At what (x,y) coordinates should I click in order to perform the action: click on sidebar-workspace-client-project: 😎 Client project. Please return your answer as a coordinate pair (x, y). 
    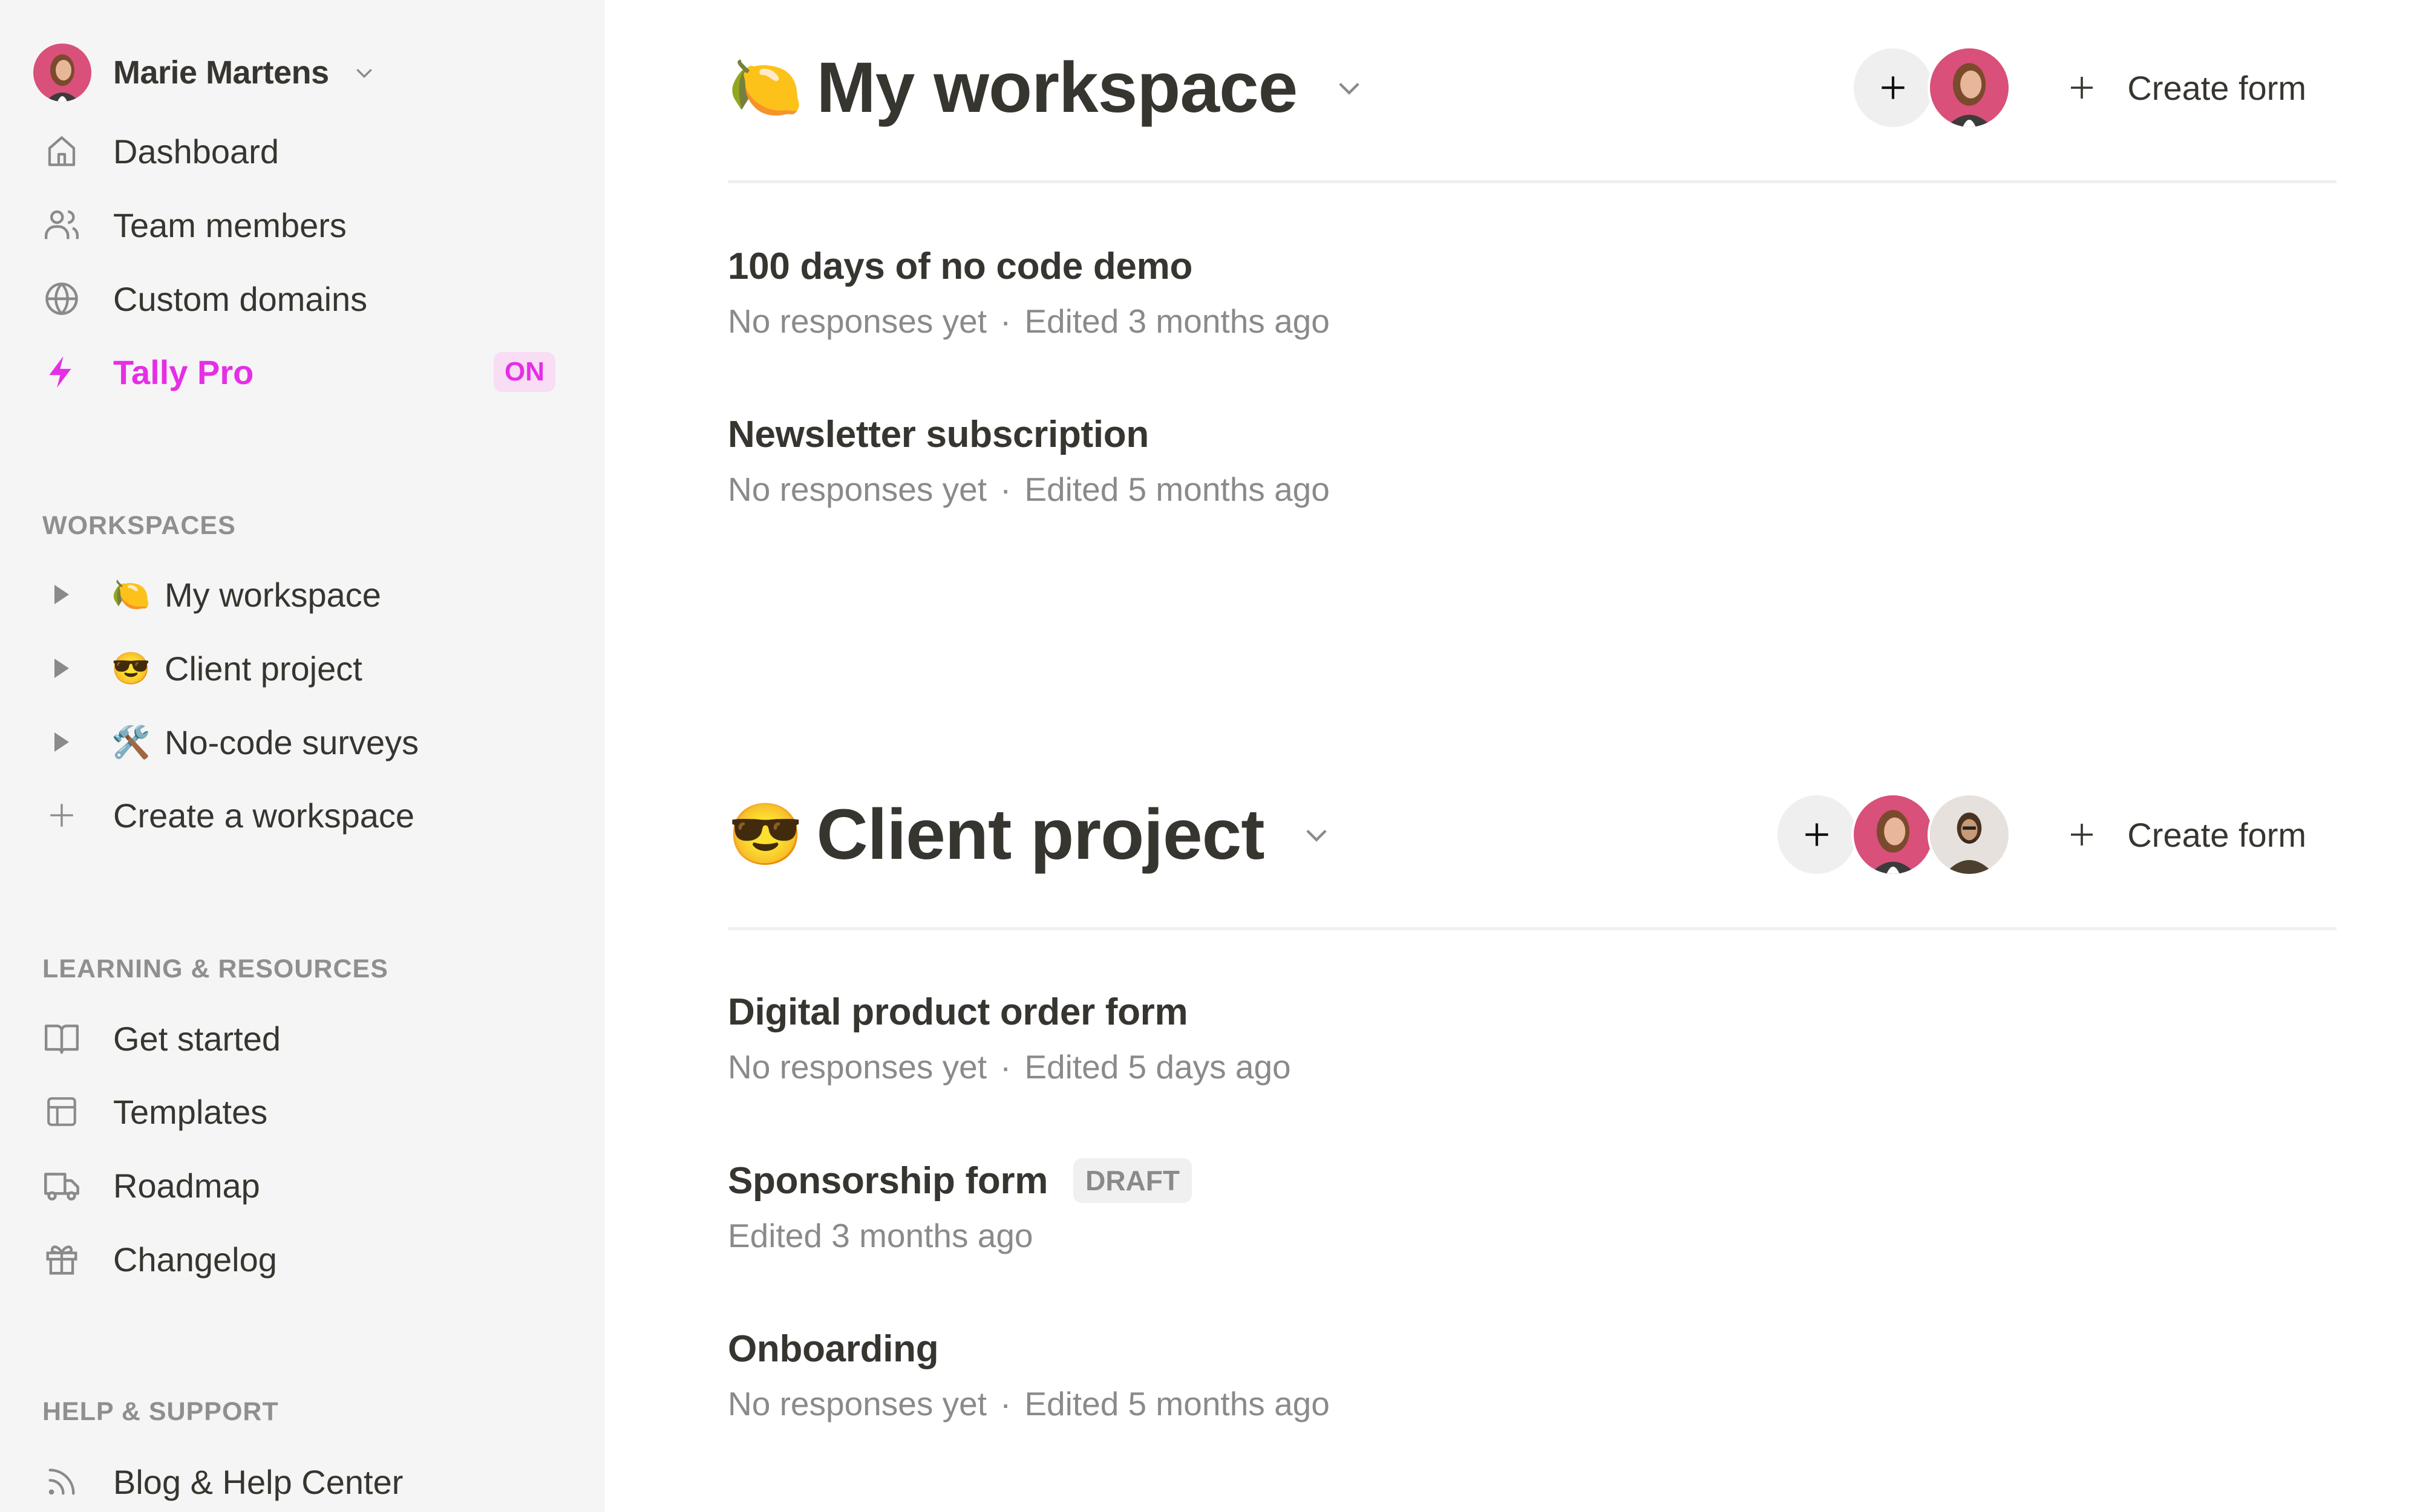
    Looking at the image, I should click on (206, 668).